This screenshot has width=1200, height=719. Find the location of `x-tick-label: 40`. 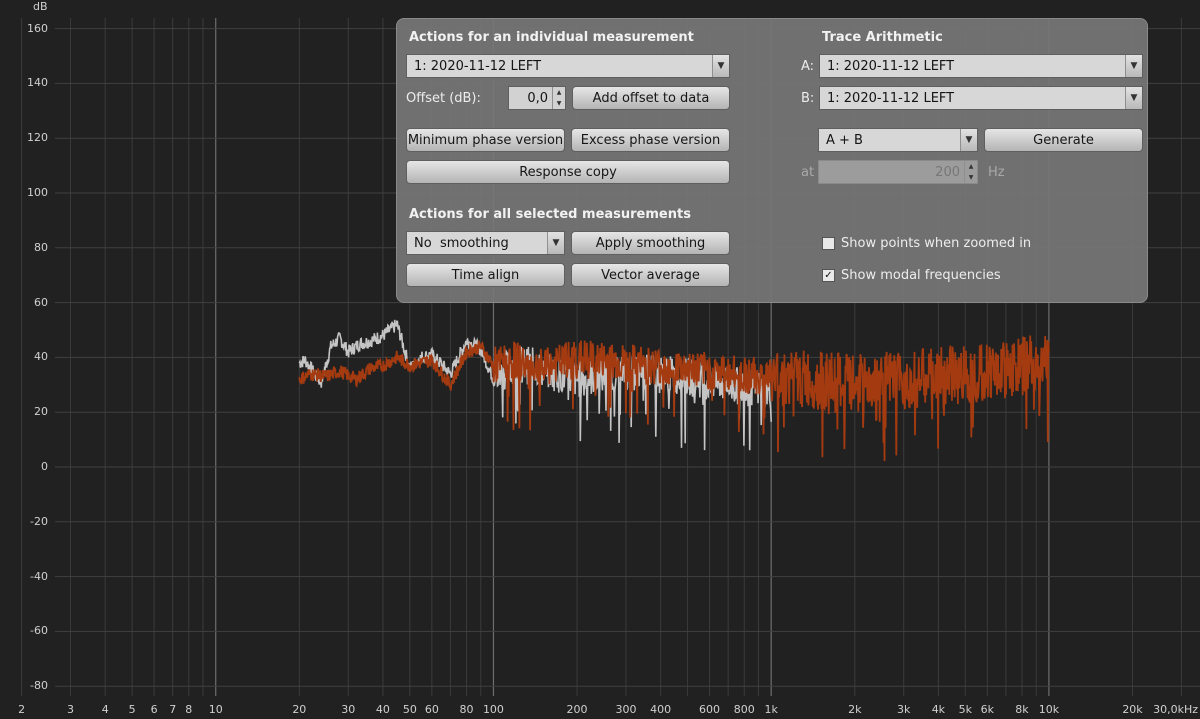

x-tick-label: 40 is located at coordinates (382, 709).